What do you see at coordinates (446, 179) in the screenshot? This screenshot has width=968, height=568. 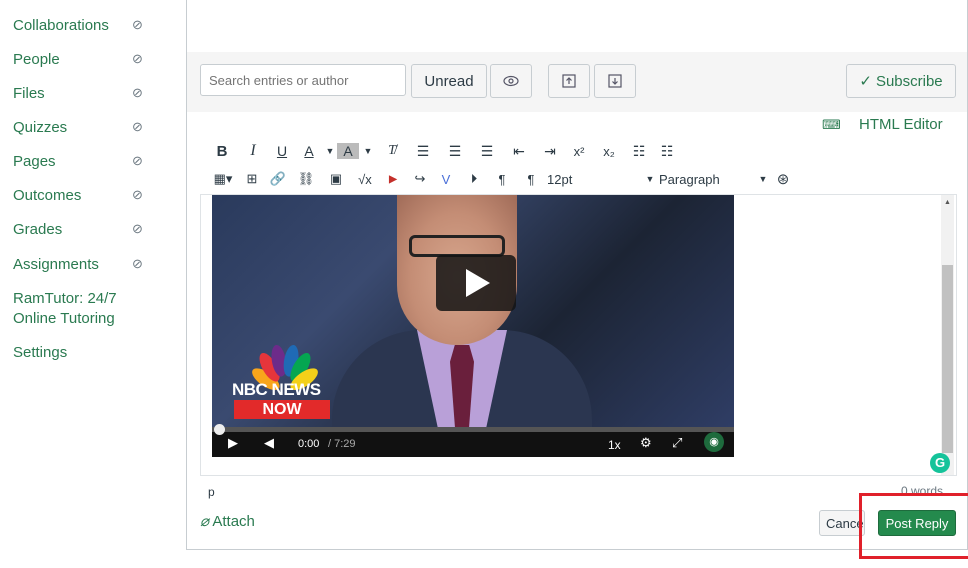 I see `vimeo-icon: V` at bounding box center [446, 179].